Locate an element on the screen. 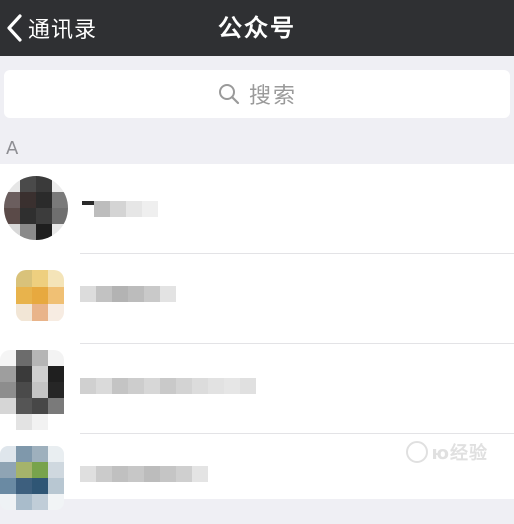 Image resolution: width=514 pixels, height=524 pixels. section-letter: A is located at coordinates (12, 148).